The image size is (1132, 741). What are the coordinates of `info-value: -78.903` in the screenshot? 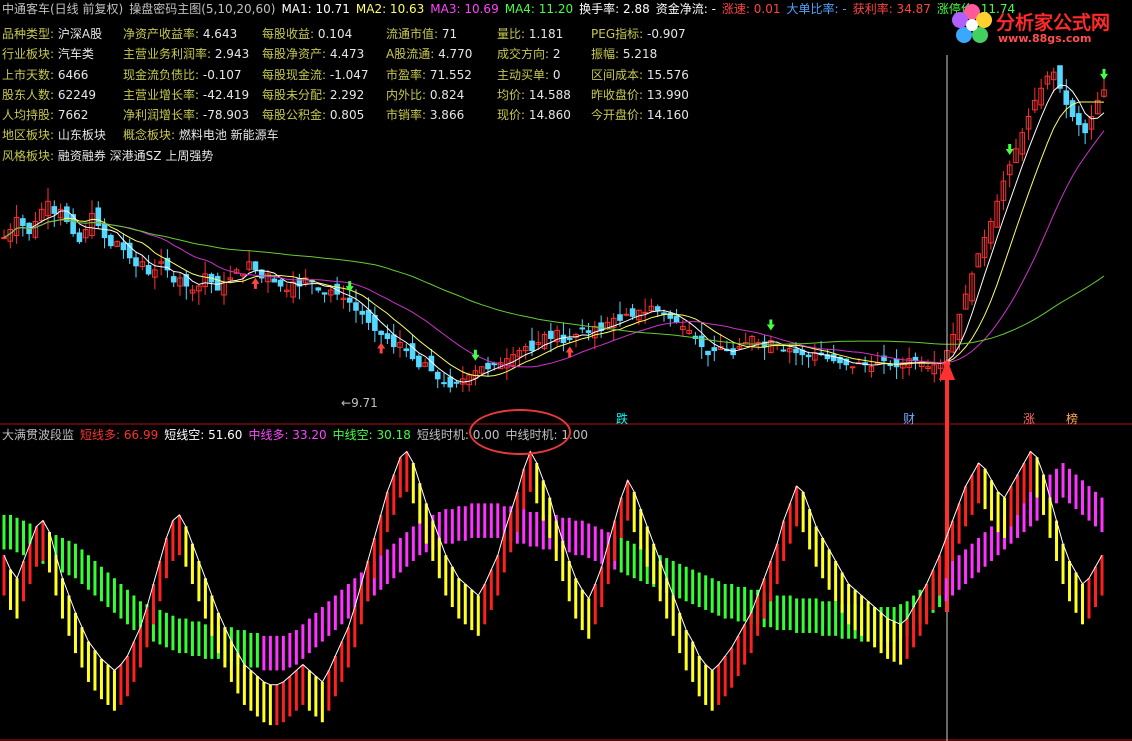 It's located at (224, 115).